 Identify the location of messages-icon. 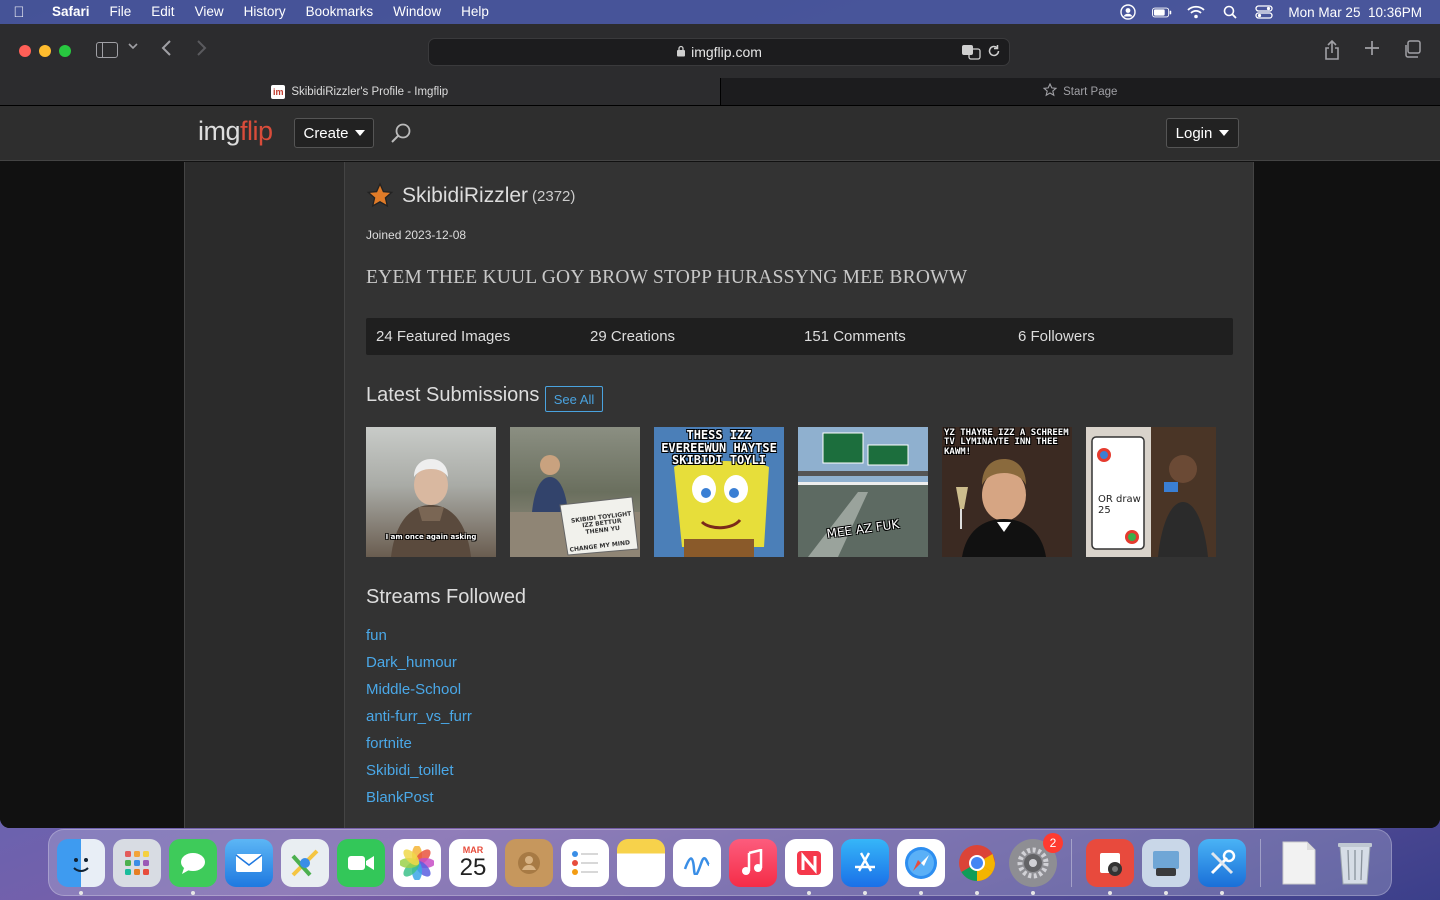
(193, 866).